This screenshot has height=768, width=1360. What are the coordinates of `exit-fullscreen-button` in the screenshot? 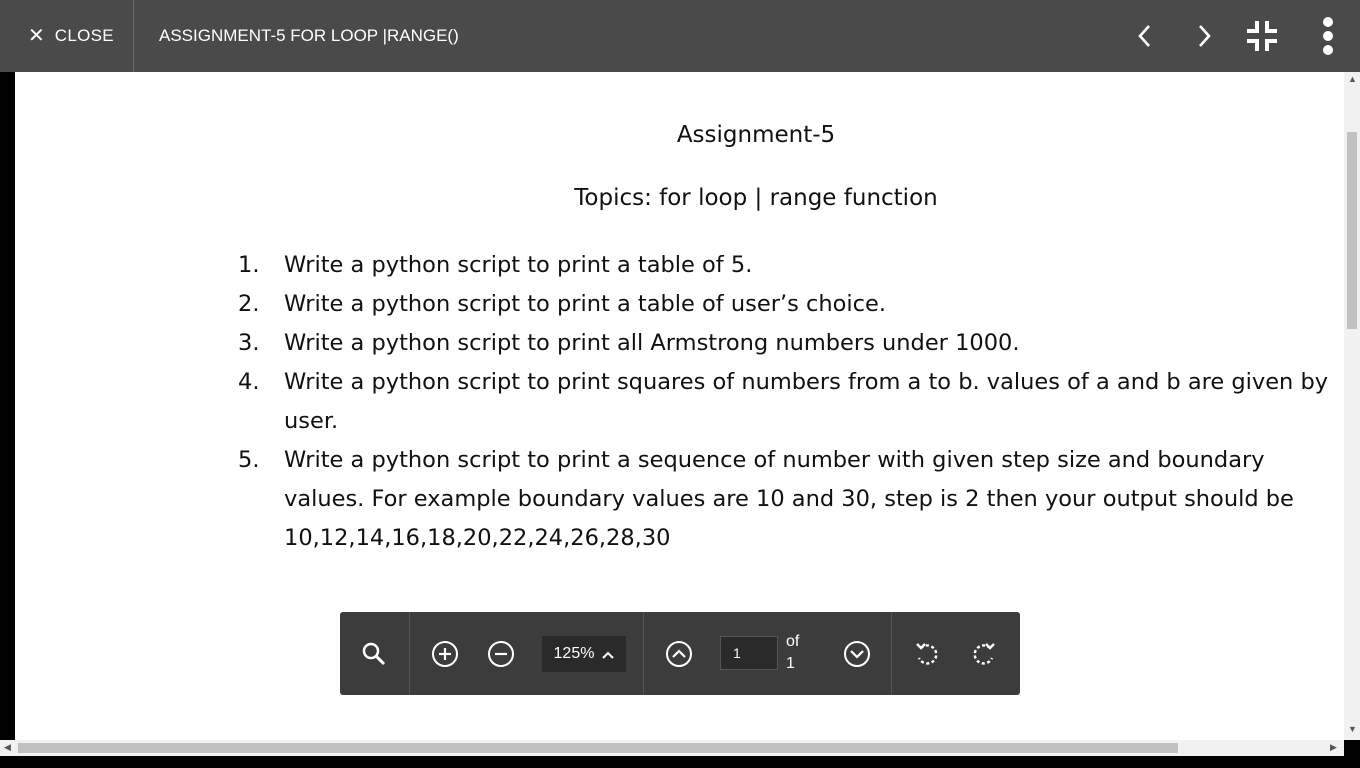 It's located at (1262, 36).